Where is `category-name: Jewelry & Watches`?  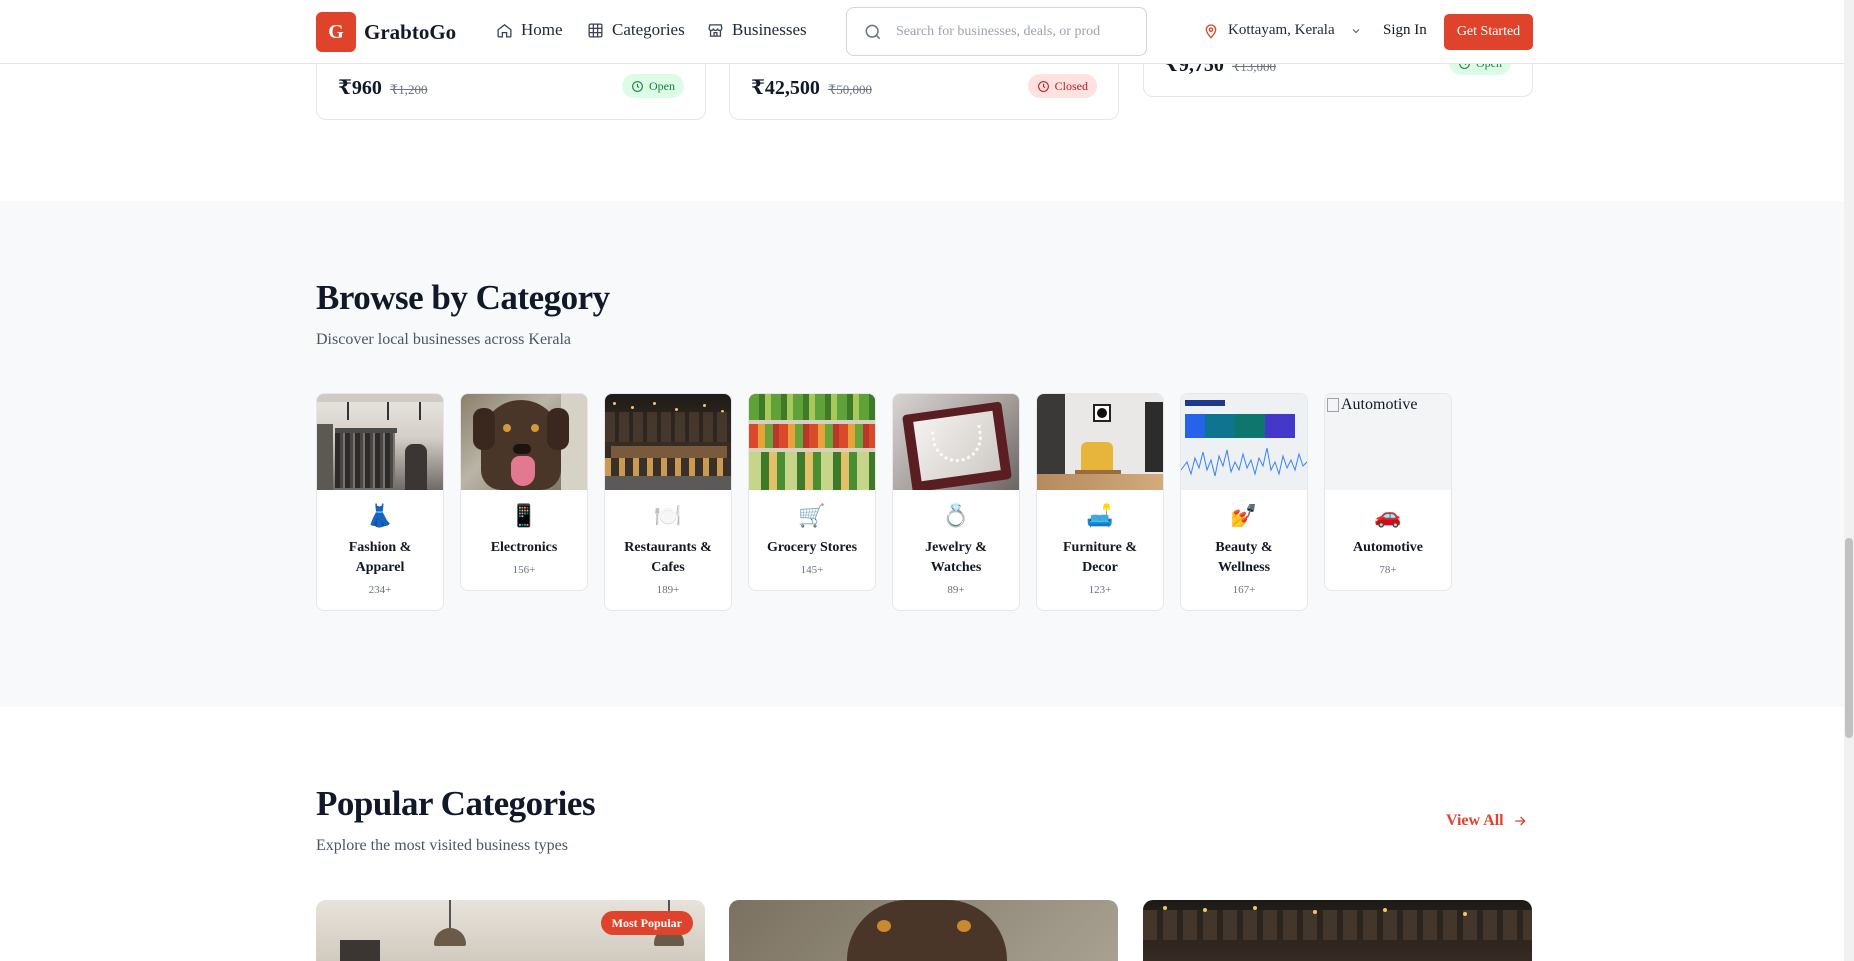
category-name: Jewelry & Watches is located at coordinates (956, 557).